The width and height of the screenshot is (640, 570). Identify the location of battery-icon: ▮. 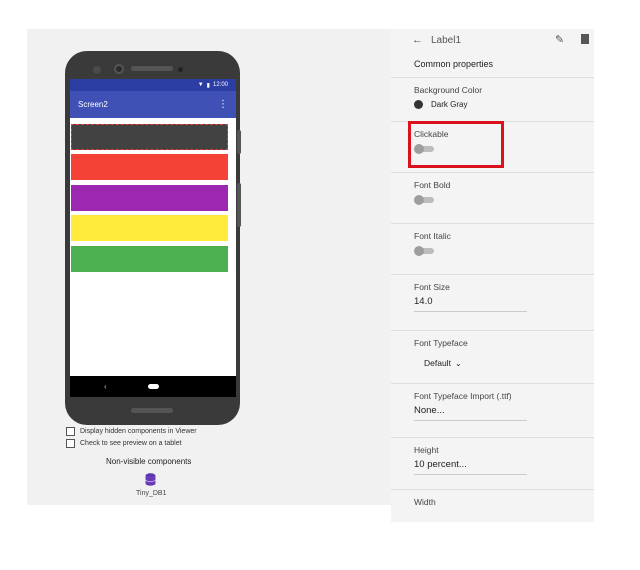
(208, 85).